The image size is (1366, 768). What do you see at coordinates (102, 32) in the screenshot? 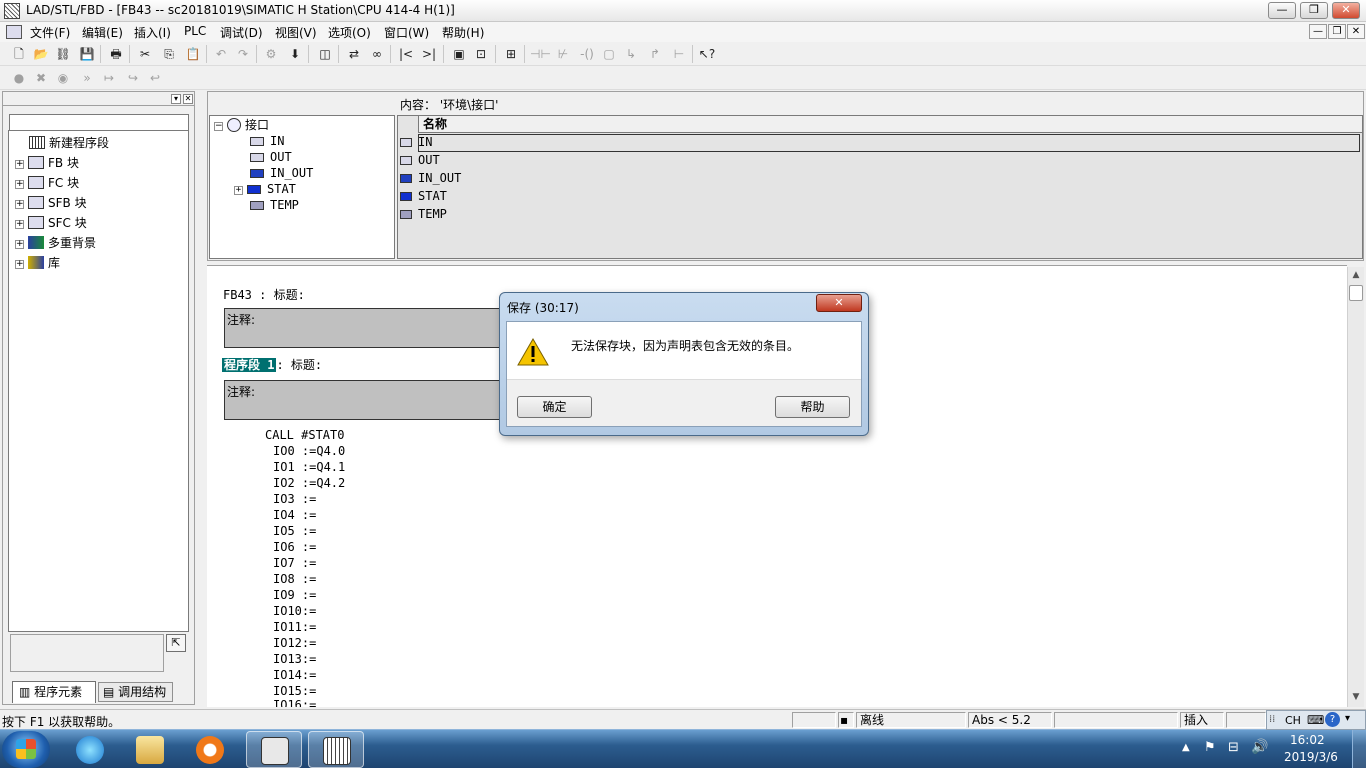
I see `menu-edit: 编辑(E)` at bounding box center [102, 32].